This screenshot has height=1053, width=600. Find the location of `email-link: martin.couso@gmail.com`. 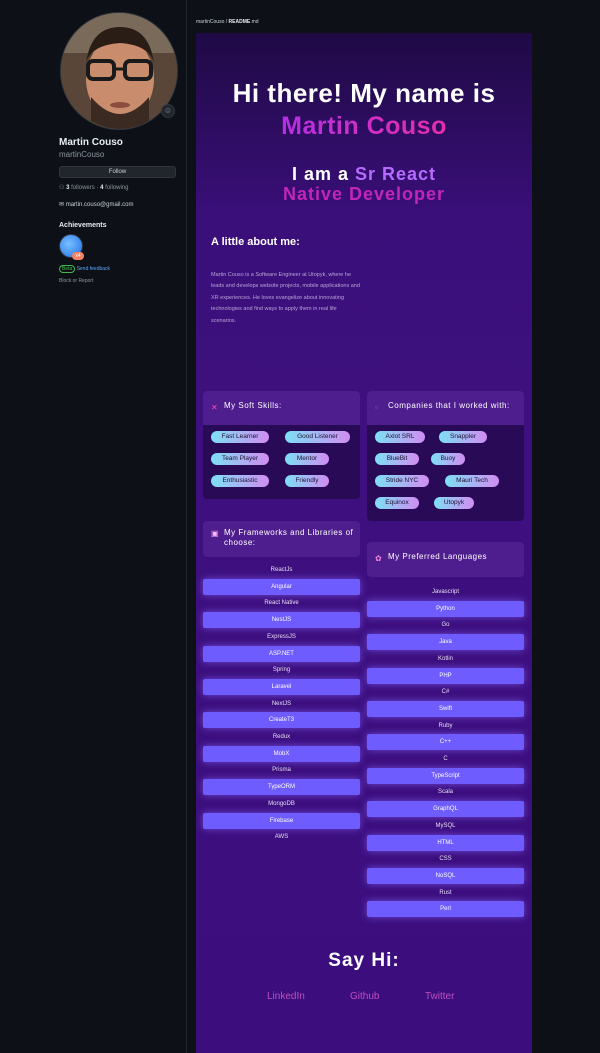

email-link: martin.couso@gmail.com is located at coordinates (100, 205).